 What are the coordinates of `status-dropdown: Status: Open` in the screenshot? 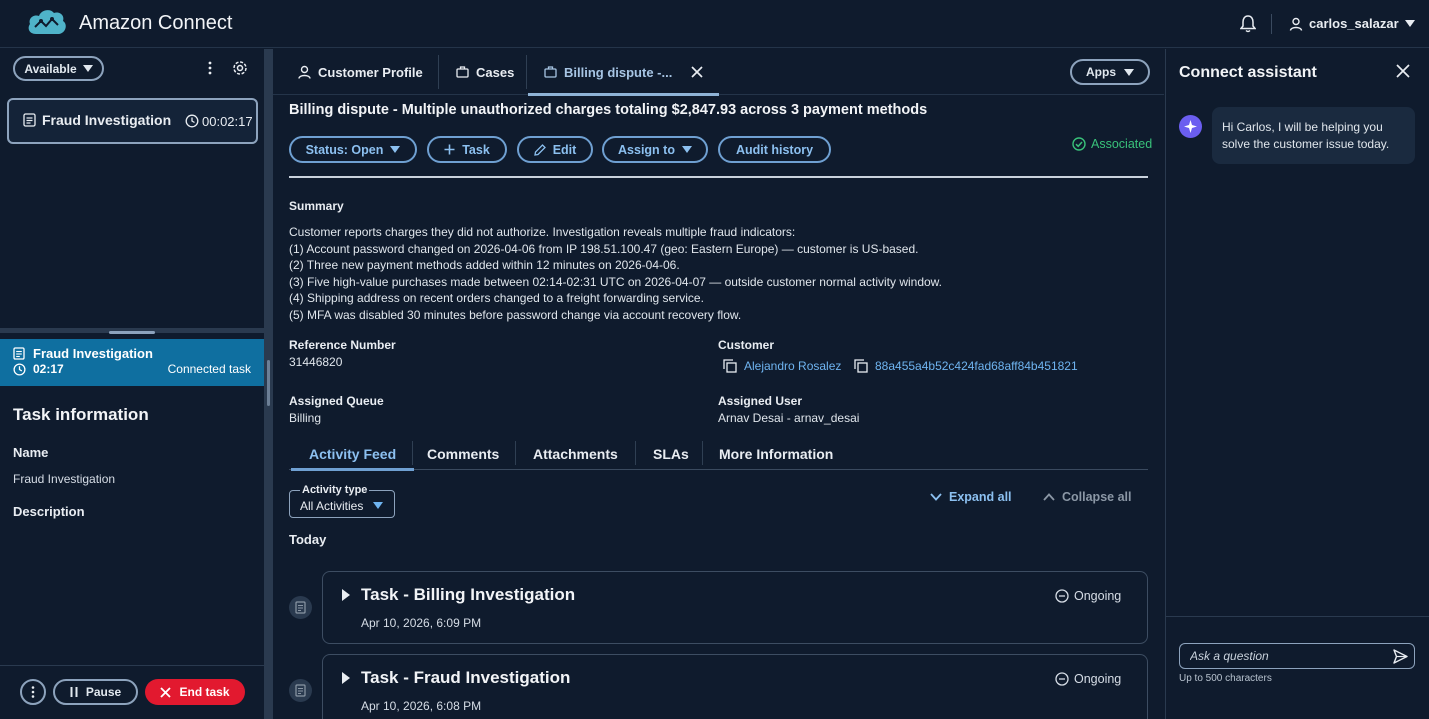 It's located at (353, 149).